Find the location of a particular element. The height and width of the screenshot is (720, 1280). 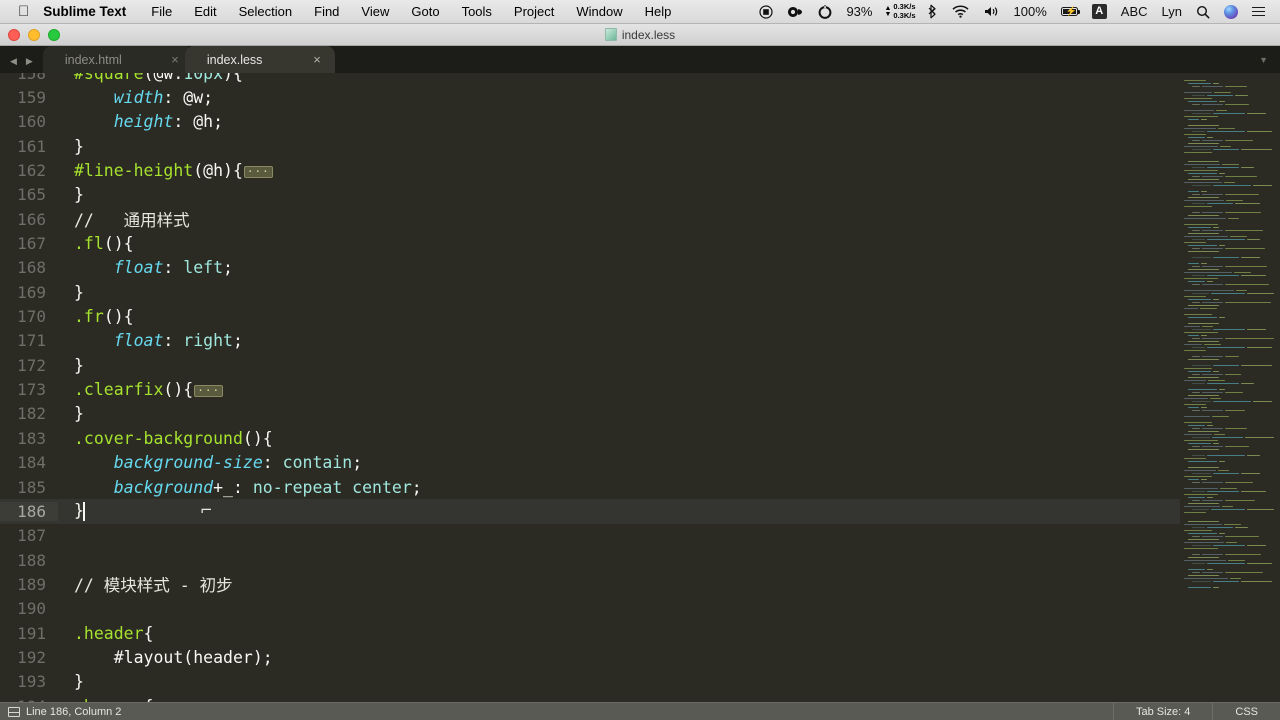

input-source-badge: A is located at coordinates (1099, 11).